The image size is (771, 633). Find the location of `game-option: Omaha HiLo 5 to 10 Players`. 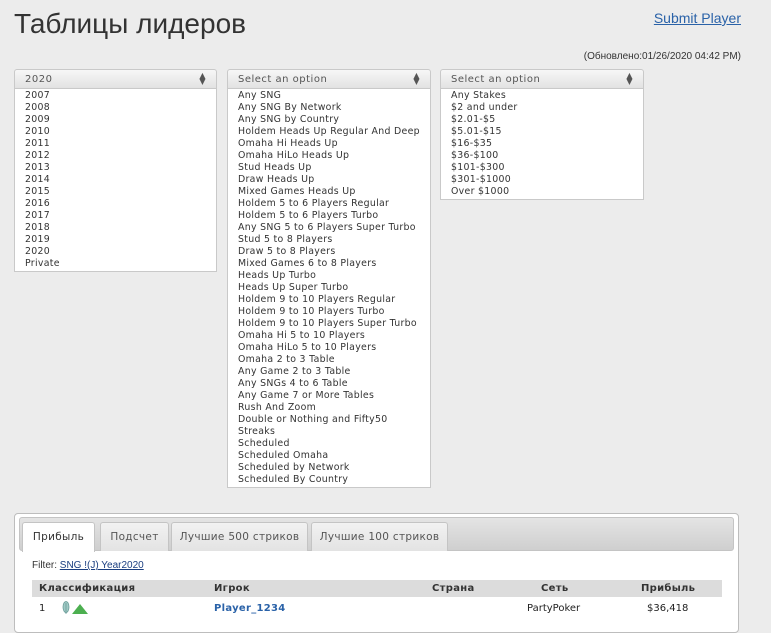

game-option: Omaha HiLo 5 to 10 Players is located at coordinates (329, 348).